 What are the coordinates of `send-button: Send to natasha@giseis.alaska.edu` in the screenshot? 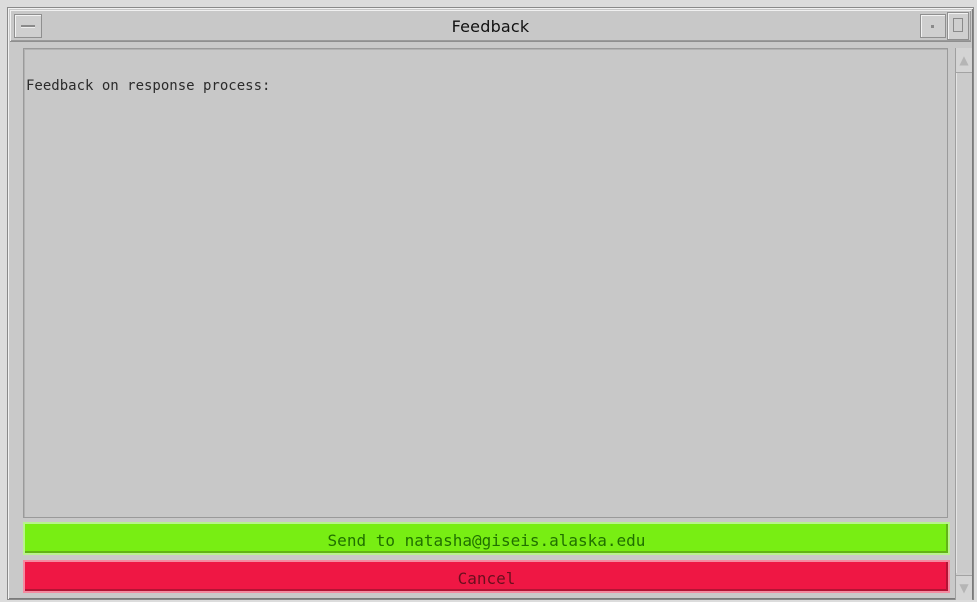 It's located at (486, 538).